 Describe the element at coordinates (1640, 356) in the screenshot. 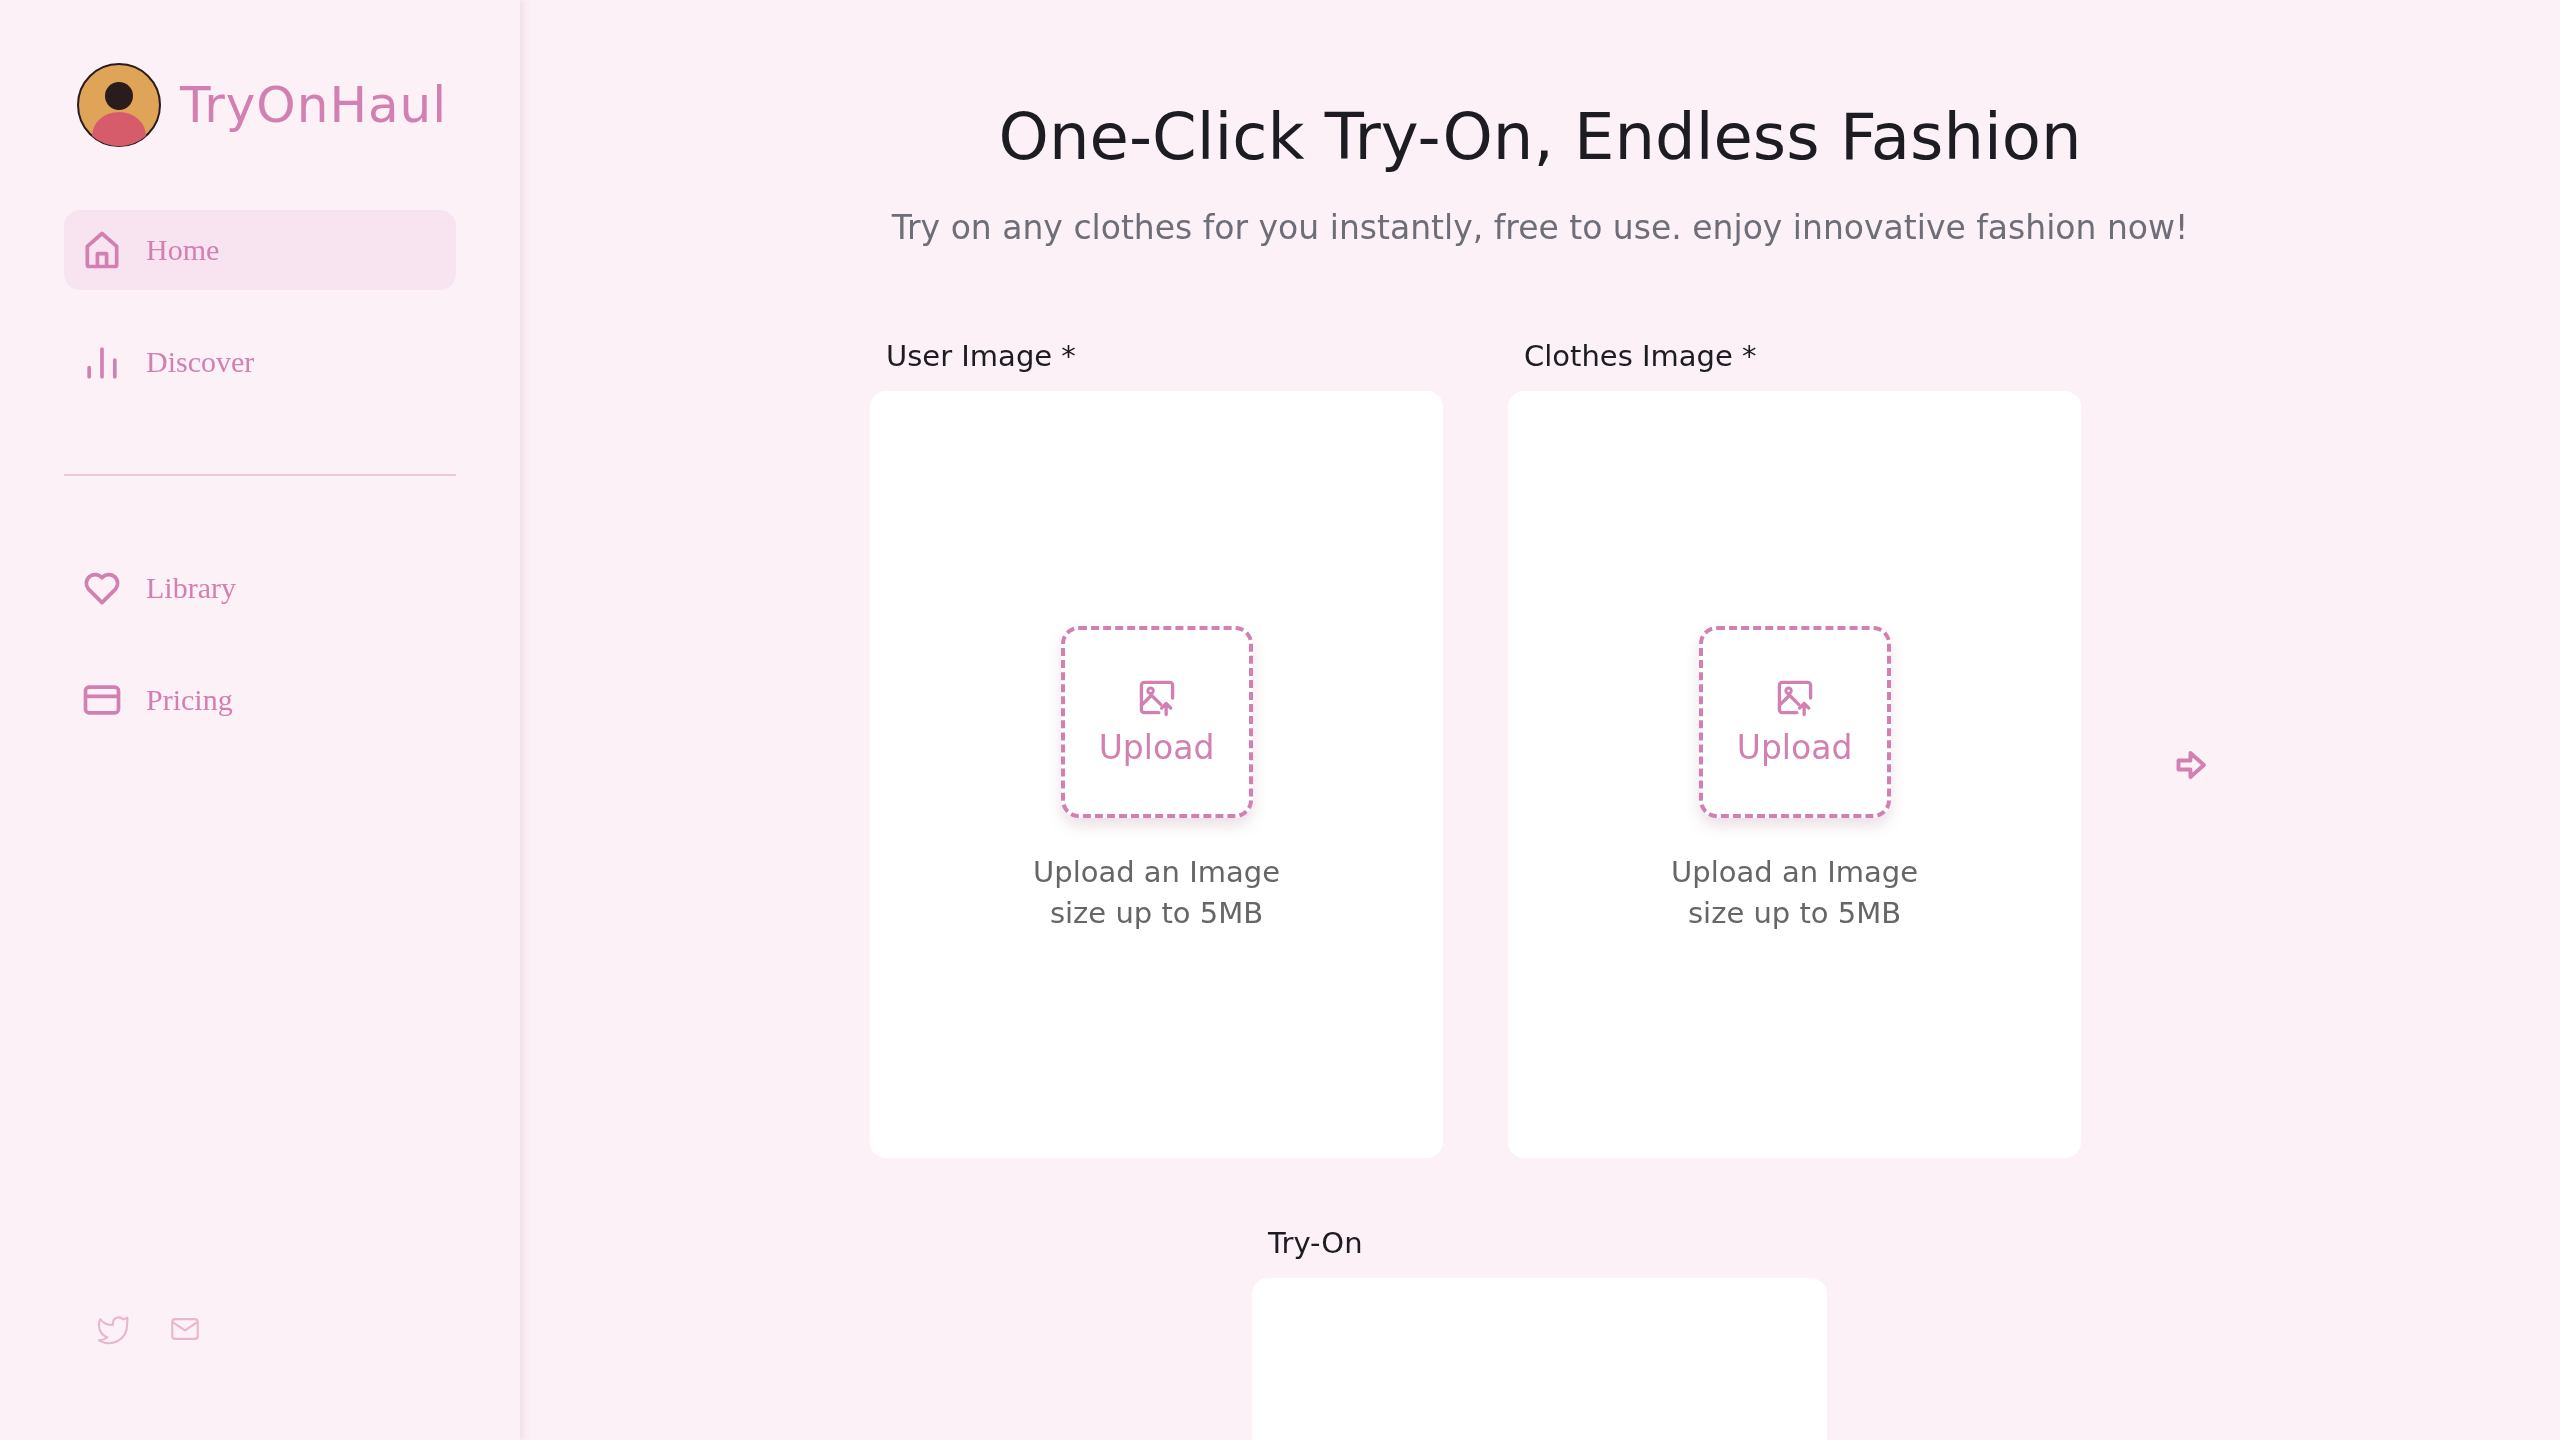

I see `field-label: Clothes Image *` at that location.